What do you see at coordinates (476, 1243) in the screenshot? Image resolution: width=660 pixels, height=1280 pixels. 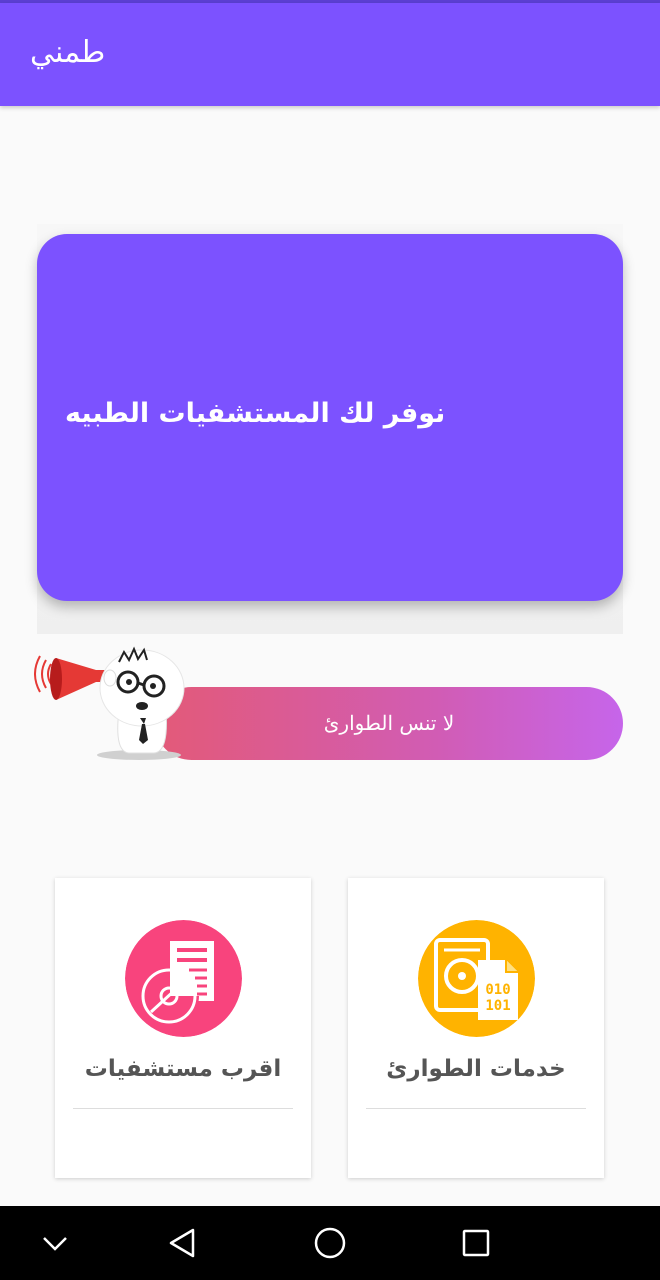 I see `recents-square-icon` at bounding box center [476, 1243].